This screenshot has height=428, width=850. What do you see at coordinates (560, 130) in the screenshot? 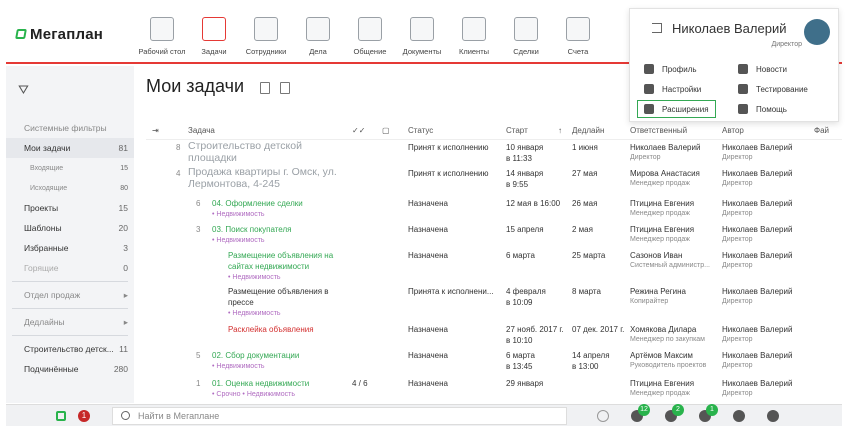
I see `sort-up-icon: ↑` at bounding box center [560, 130].